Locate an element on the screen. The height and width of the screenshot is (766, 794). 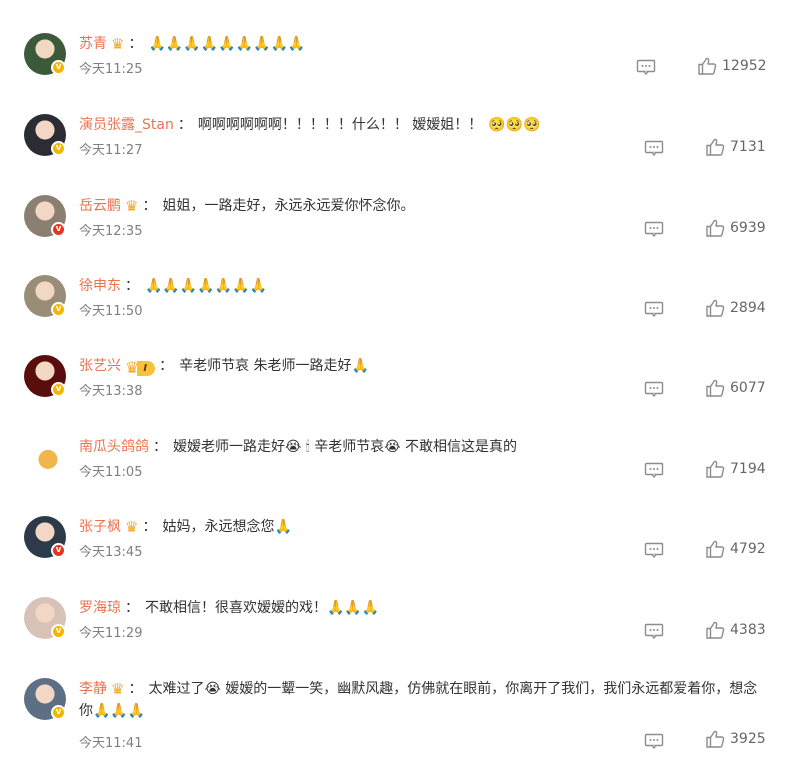
timestamp: 今天12:35 is located at coordinates (111, 231).